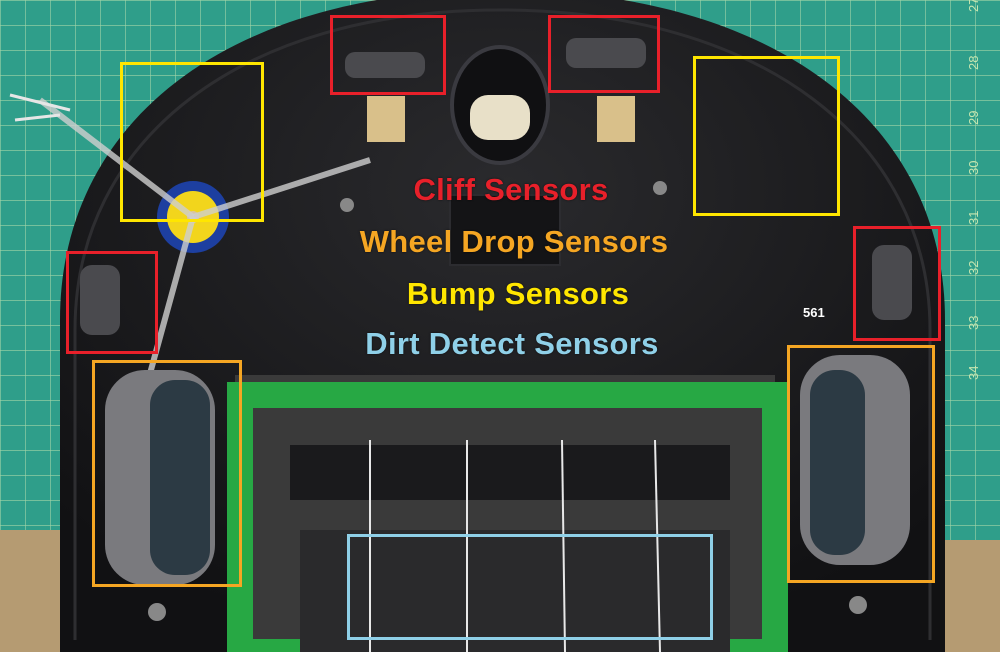 Image resolution: width=1000 pixels, height=652 pixels. Describe the element at coordinates (973, 63) in the screenshot. I see `mat-ruler-number: 28` at that location.